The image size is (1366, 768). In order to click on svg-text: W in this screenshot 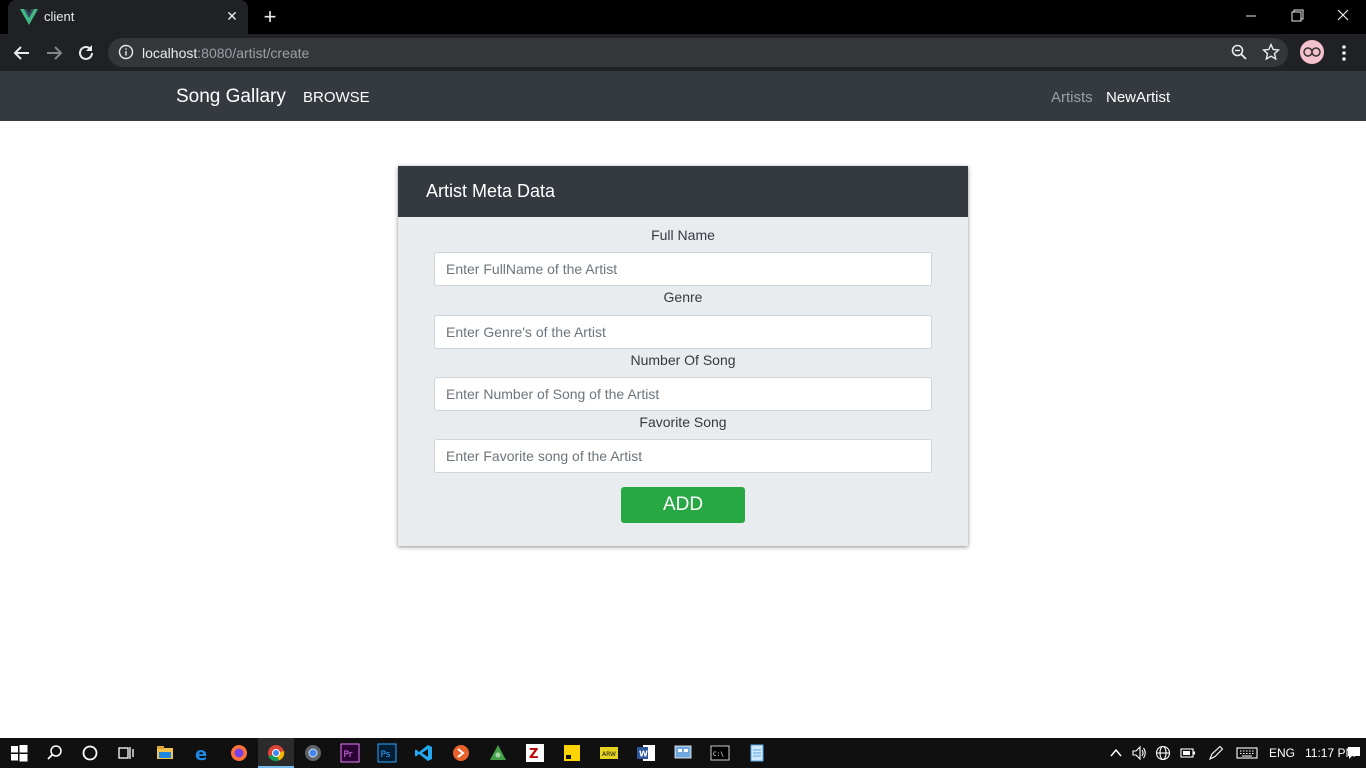, I will do `click(643, 754)`.